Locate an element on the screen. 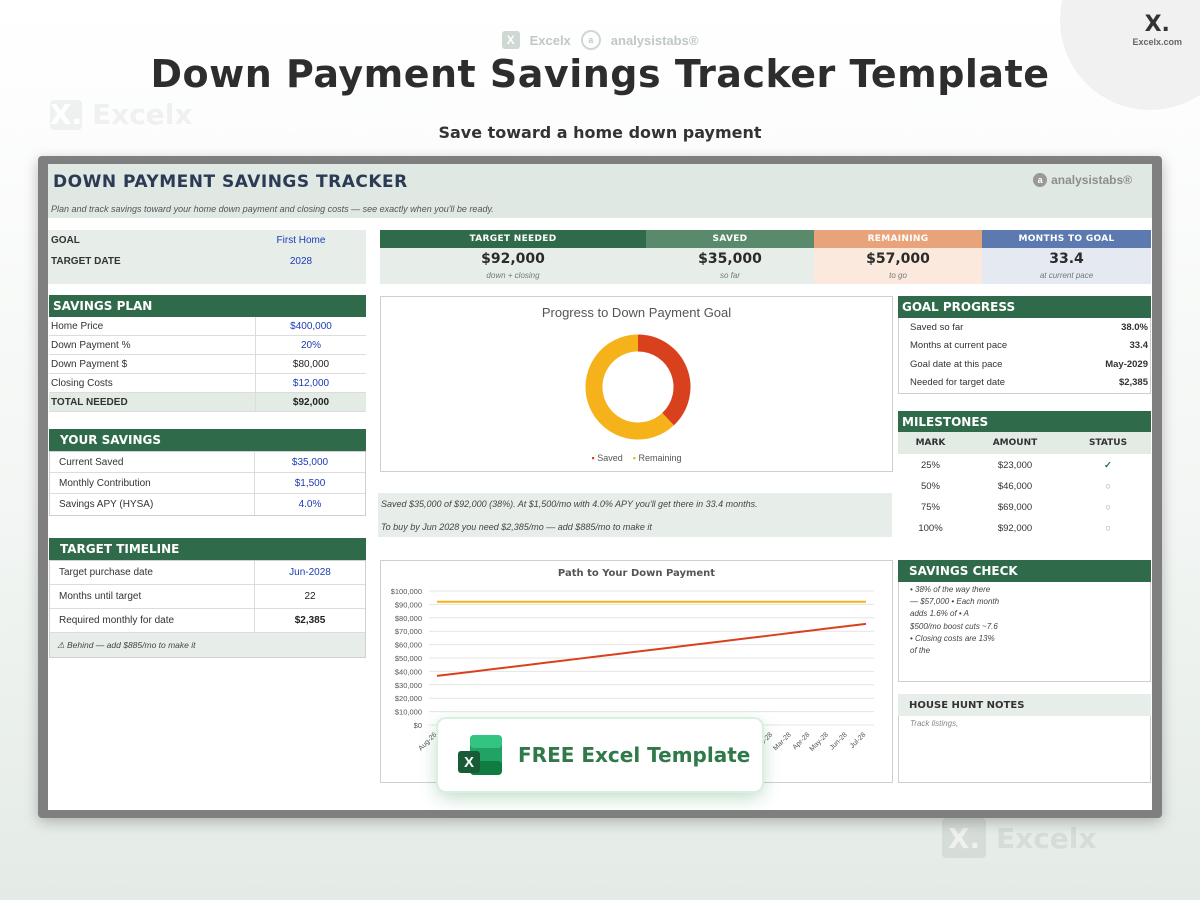 This screenshot has height=900, width=1200. free-template-button: X FREE Excel Template is located at coordinates (600, 755).